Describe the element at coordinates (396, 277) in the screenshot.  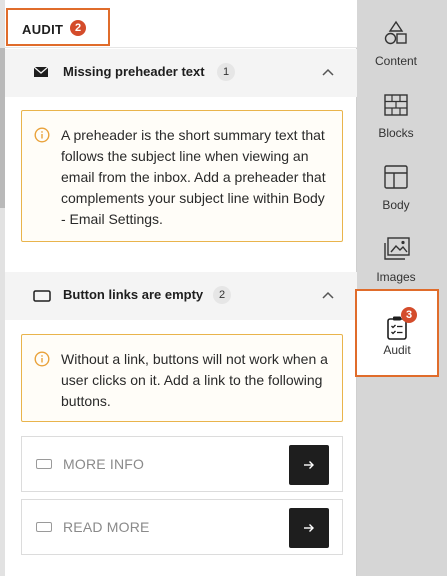
I see `sidebar-item-label: Images` at that location.